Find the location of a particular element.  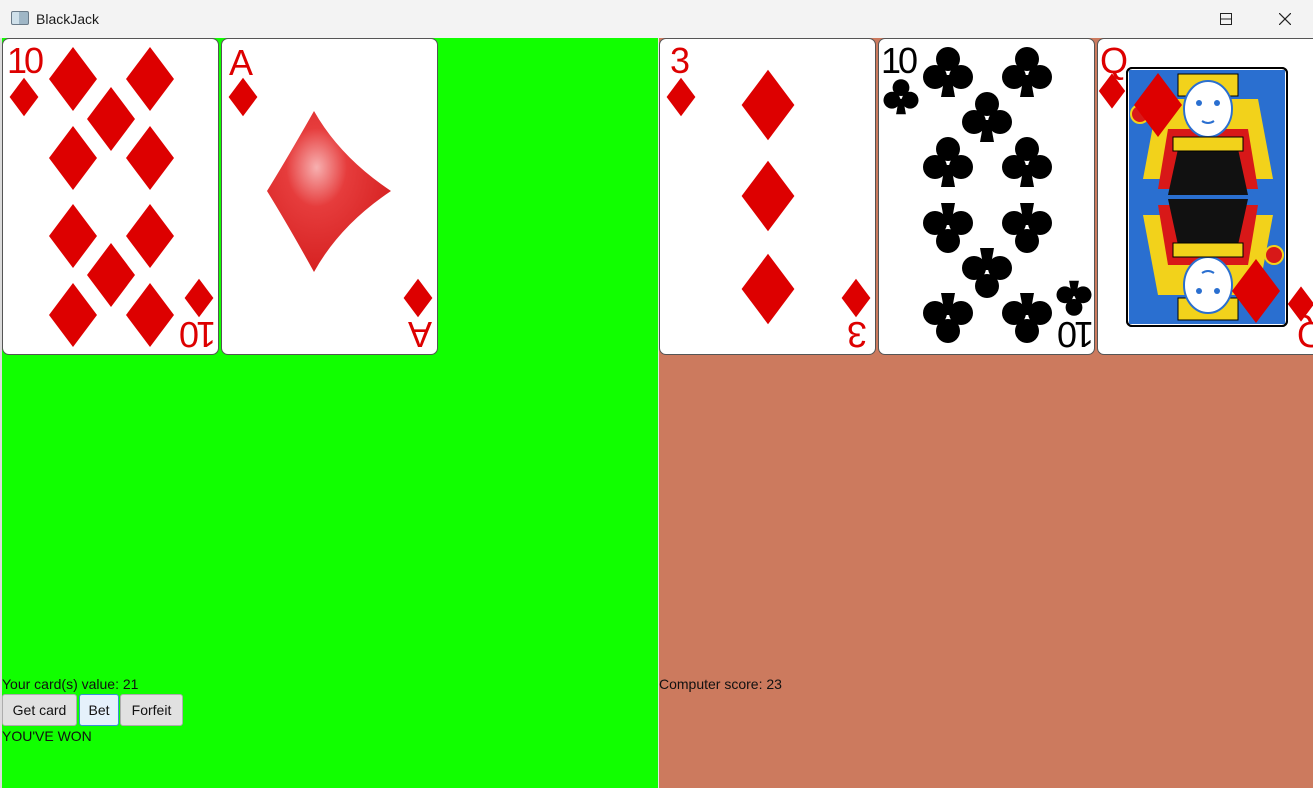

game-result-label: YOU'VE WON is located at coordinates (47, 736).